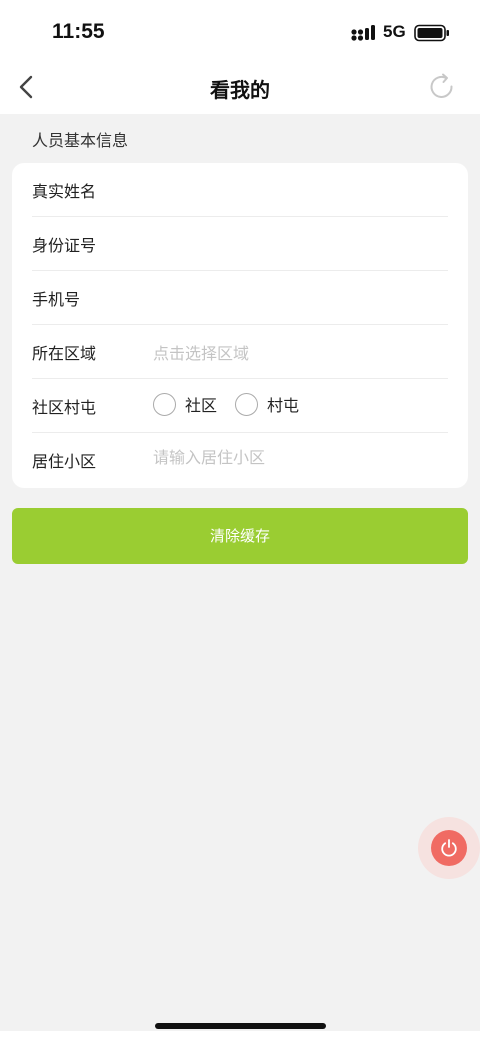 The image size is (480, 1039). I want to click on radio-option-village: 村屯, so click(267, 404).